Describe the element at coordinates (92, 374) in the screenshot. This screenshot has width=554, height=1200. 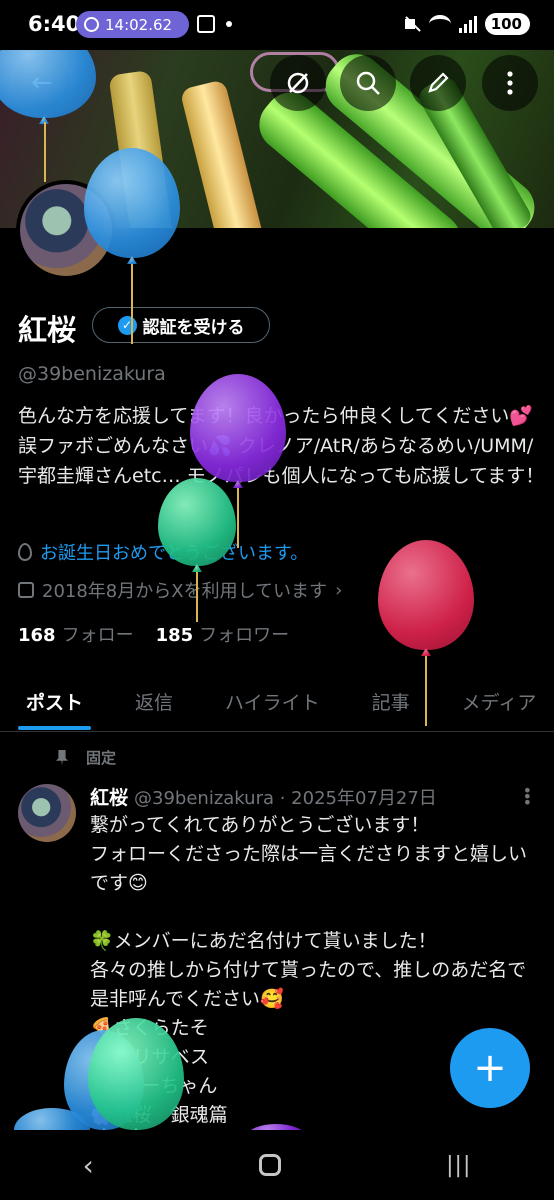
I see `profile-handle: @39benizakura` at that location.